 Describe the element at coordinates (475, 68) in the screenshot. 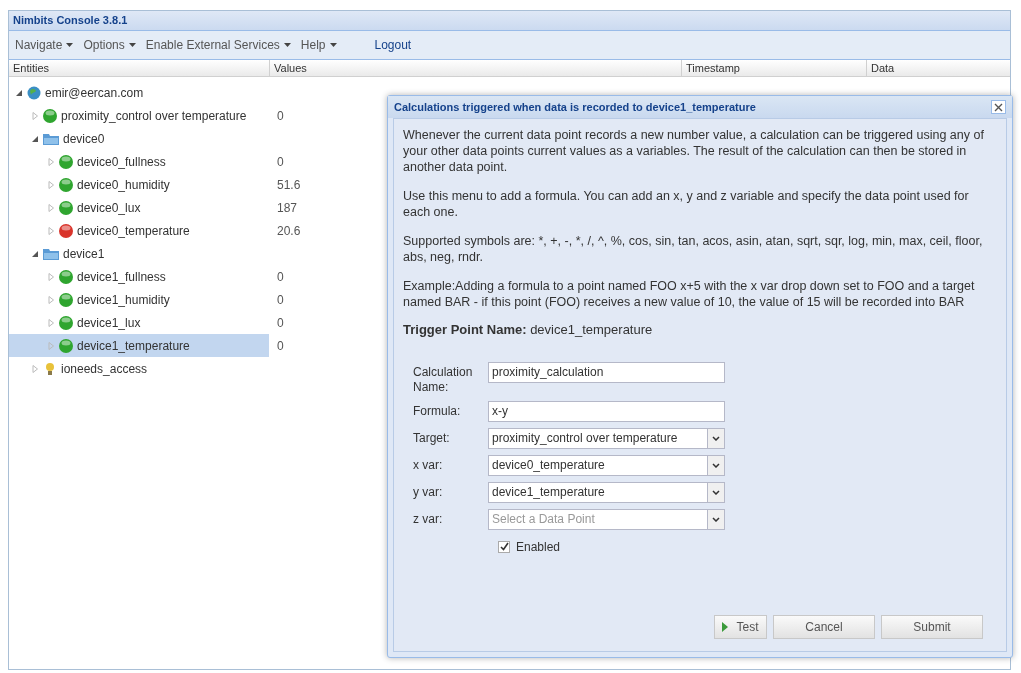

I see `column-header: Values` at that location.